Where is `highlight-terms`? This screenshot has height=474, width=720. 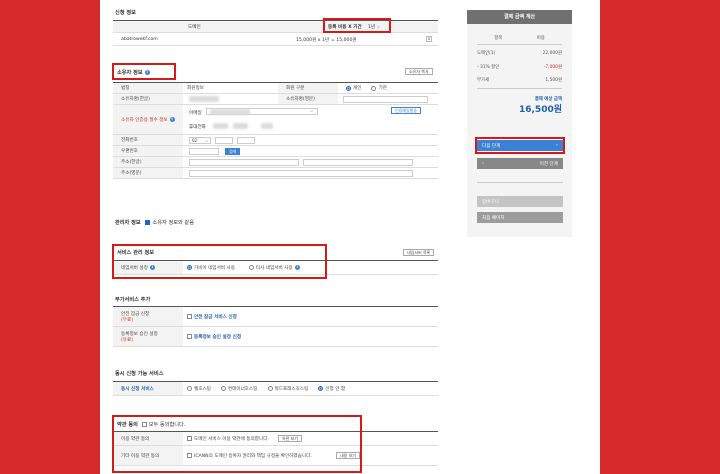
highlight-terms is located at coordinates (237, 444).